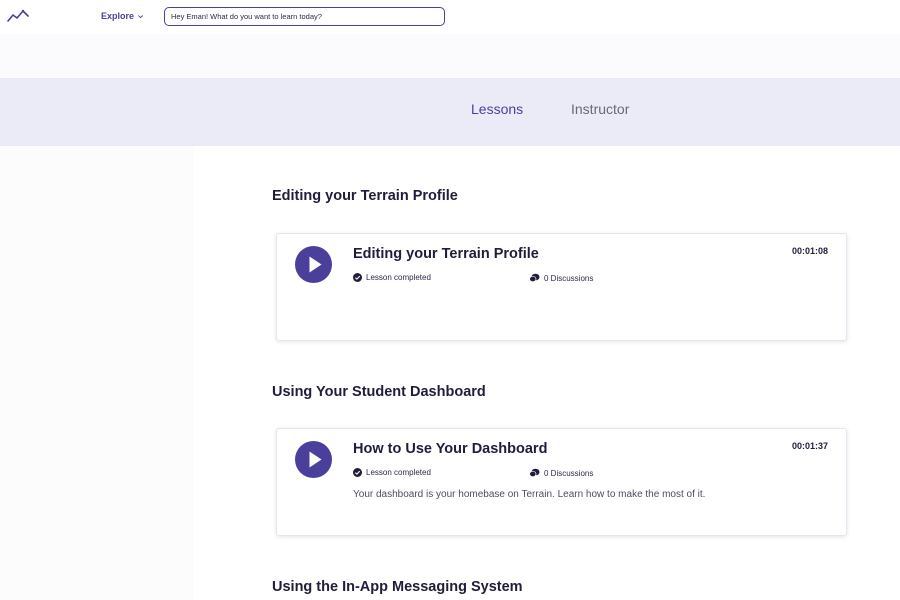  Describe the element at coordinates (379, 392) in the screenshot. I see `section-title: Using Your Student Dashboard` at that location.